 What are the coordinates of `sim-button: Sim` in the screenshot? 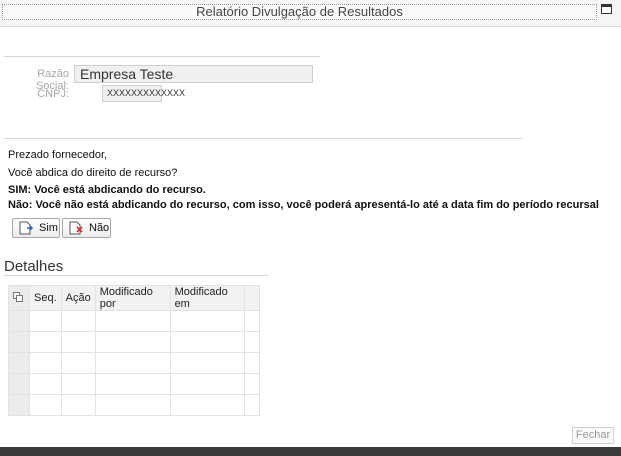 It's located at (36, 228).